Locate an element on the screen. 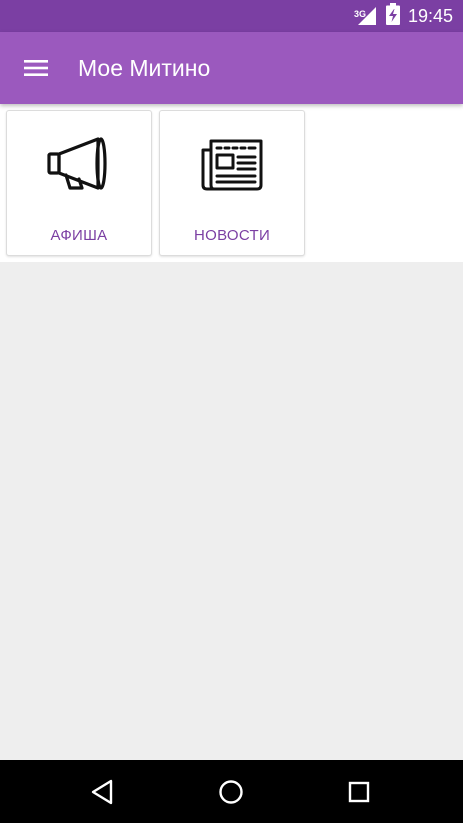  home-icon is located at coordinates (231, 792).